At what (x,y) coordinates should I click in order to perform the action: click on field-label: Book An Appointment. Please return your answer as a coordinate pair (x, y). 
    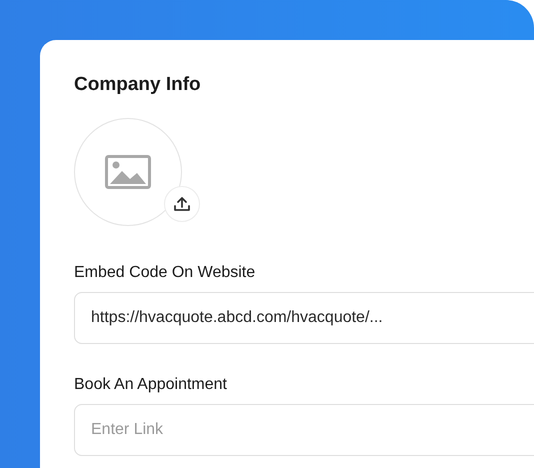
    Looking at the image, I should click on (151, 385).